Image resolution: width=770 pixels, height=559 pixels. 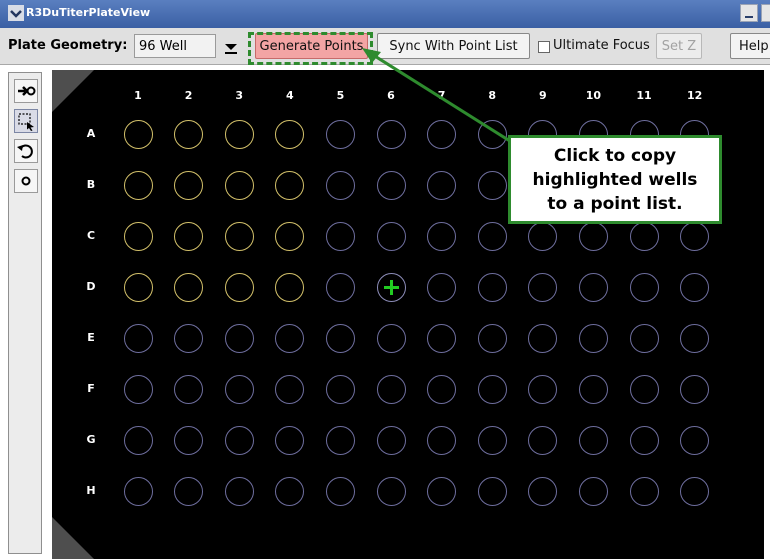 What do you see at coordinates (749, 13) in the screenshot?
I see `minimize-button` at bounding box center [749, 13].